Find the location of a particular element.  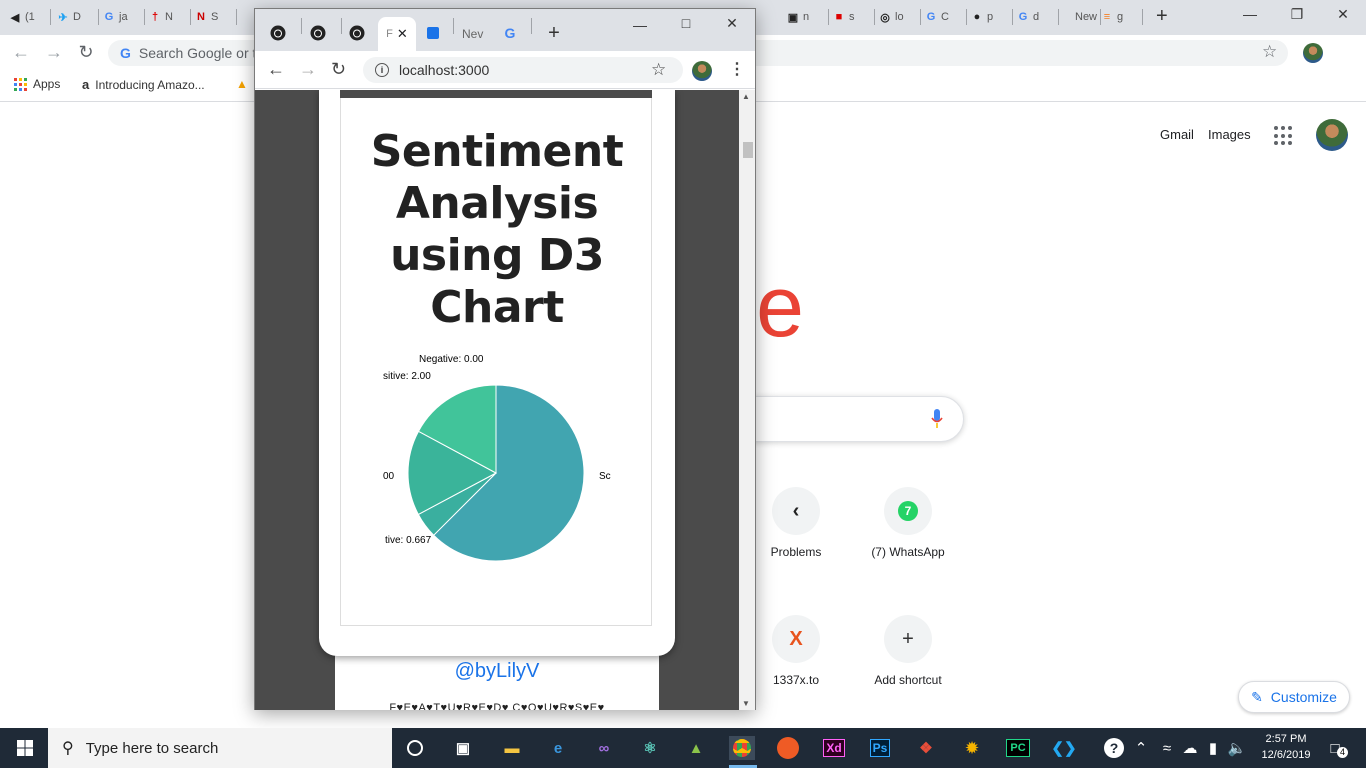

apps-grid-icon is located at coordinates (20, 84).